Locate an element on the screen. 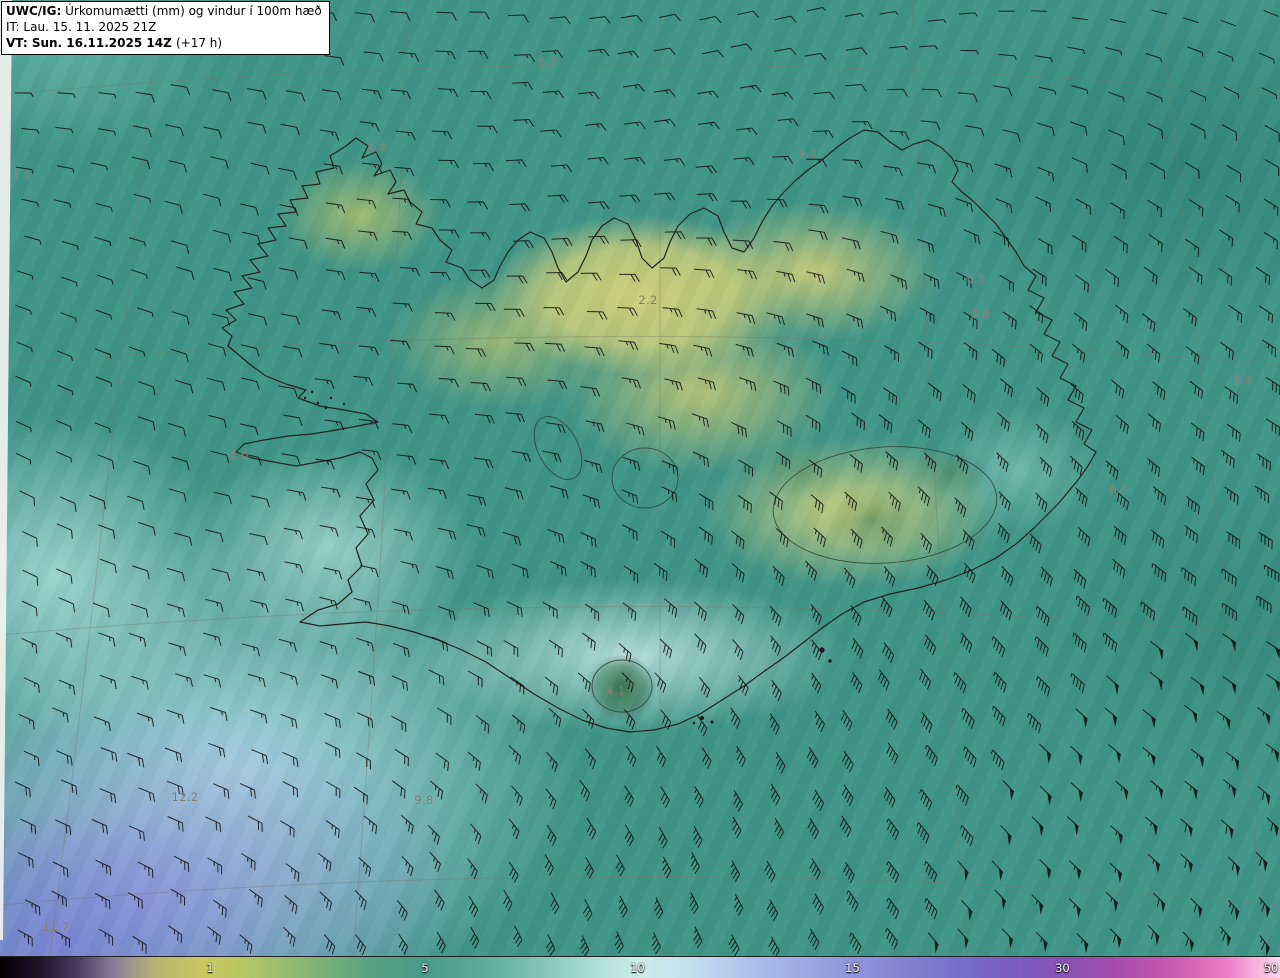 The image size is (1280, 978). colorbar-ticks: 1 5 10 15 30 50 is located at coordinates (640, 967).